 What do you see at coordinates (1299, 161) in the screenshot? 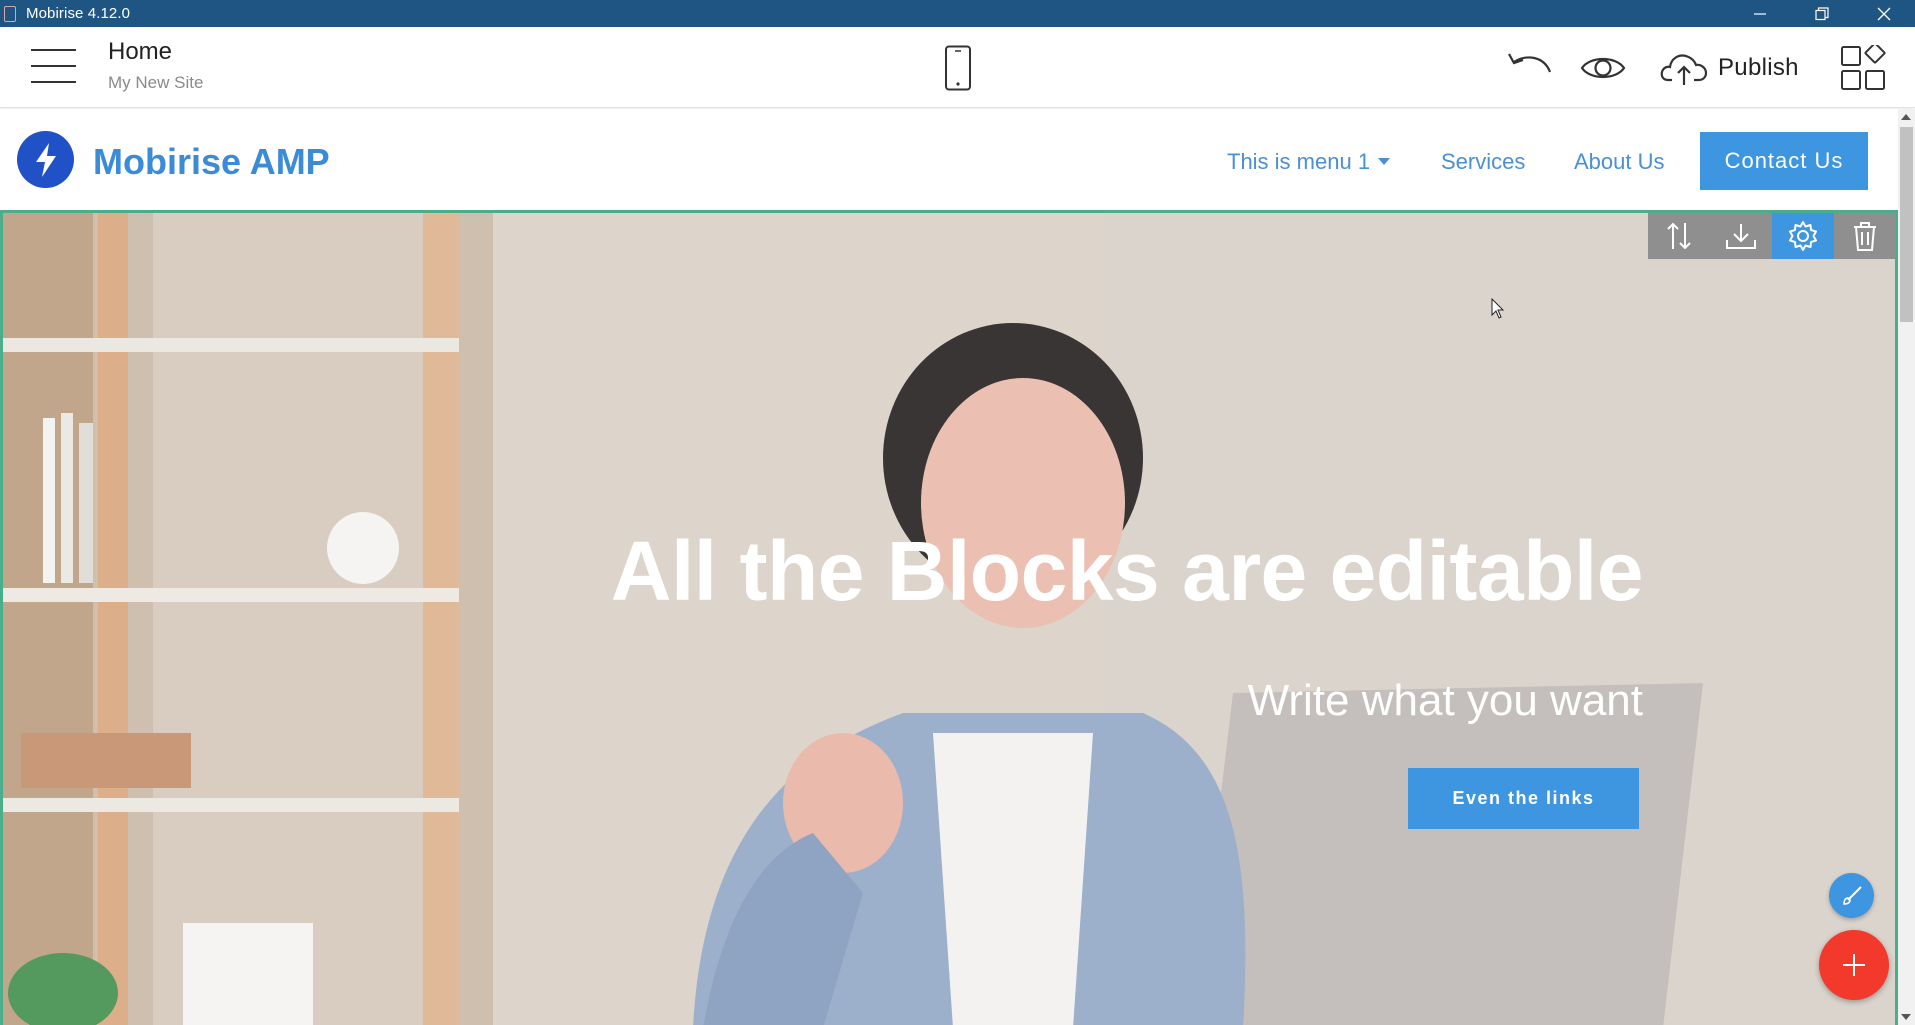
I see `nav-menu-1-label: This is menu 1` at bounding box center [1299, 161].